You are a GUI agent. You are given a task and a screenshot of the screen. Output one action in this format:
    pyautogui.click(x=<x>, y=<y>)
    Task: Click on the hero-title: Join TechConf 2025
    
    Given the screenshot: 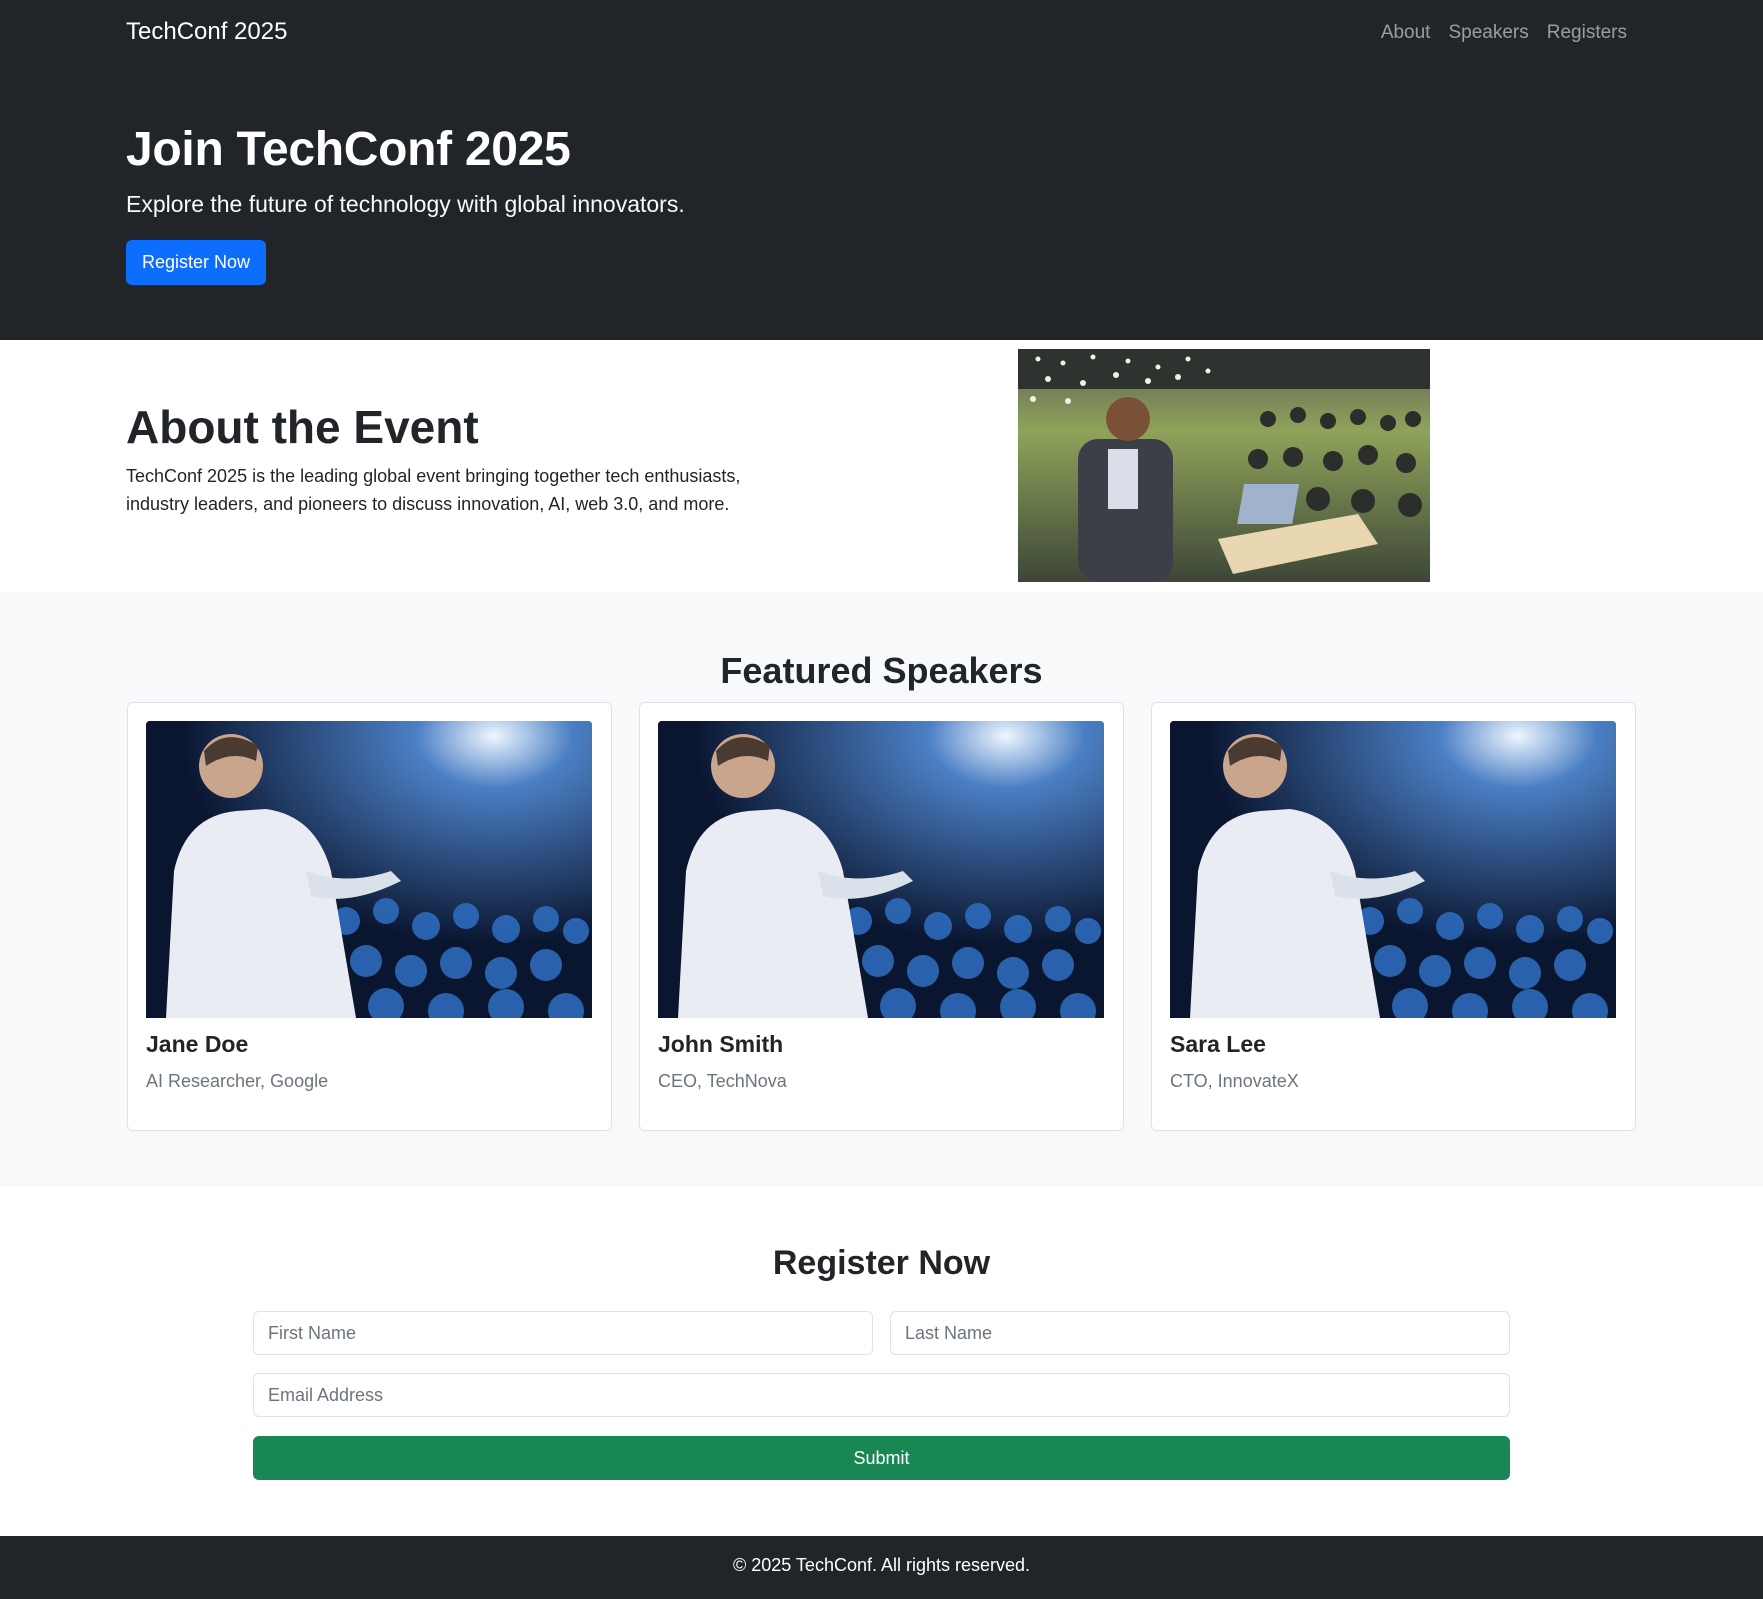 What is the action you would take?
    pyautogui.click(x=348, y=149)
    